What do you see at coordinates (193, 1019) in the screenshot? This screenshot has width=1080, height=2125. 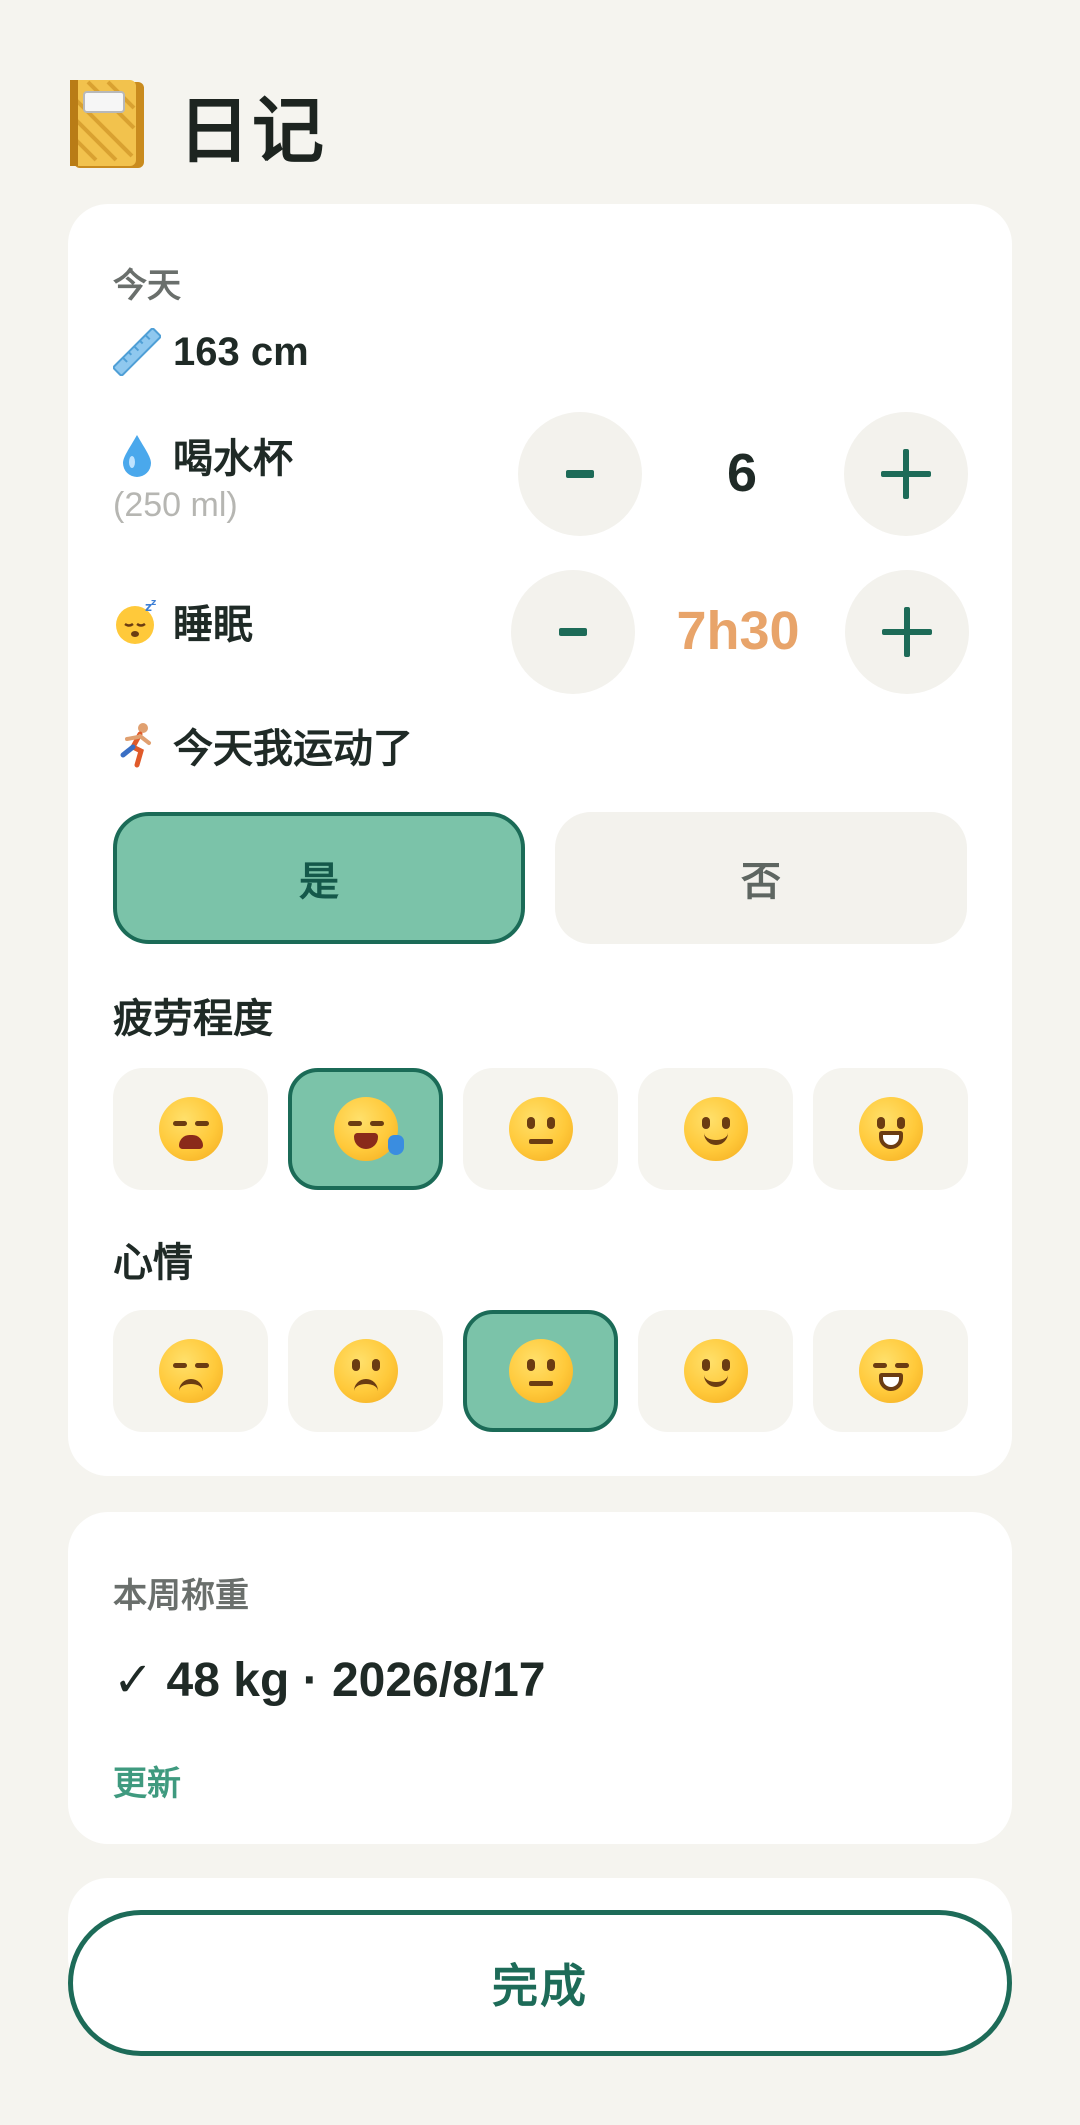 I see `fatigue-label: 疲劳程度` at bounding box center [193, 1019].